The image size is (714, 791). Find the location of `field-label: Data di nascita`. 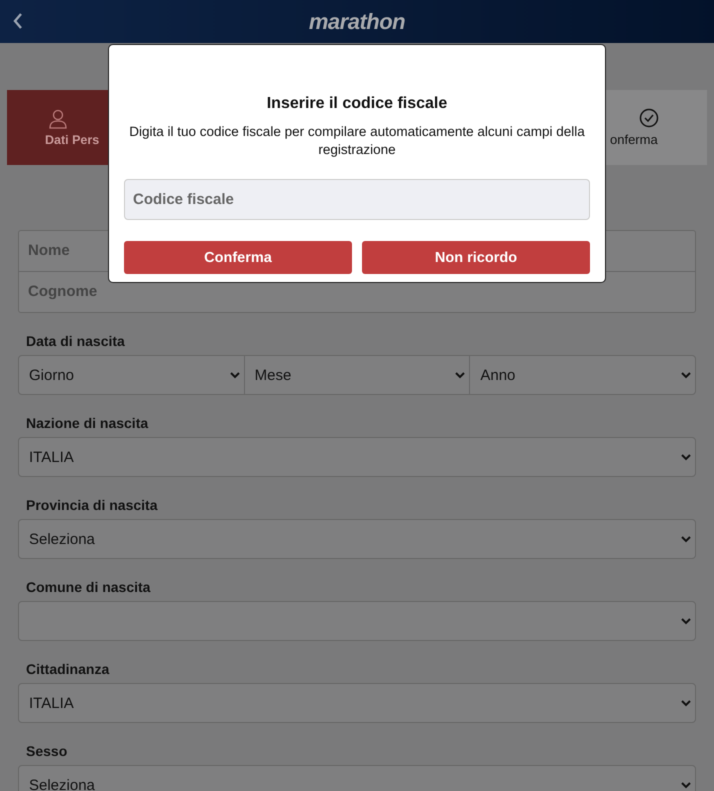

field-label: Data di nascita is located at coordinates (76, 341).